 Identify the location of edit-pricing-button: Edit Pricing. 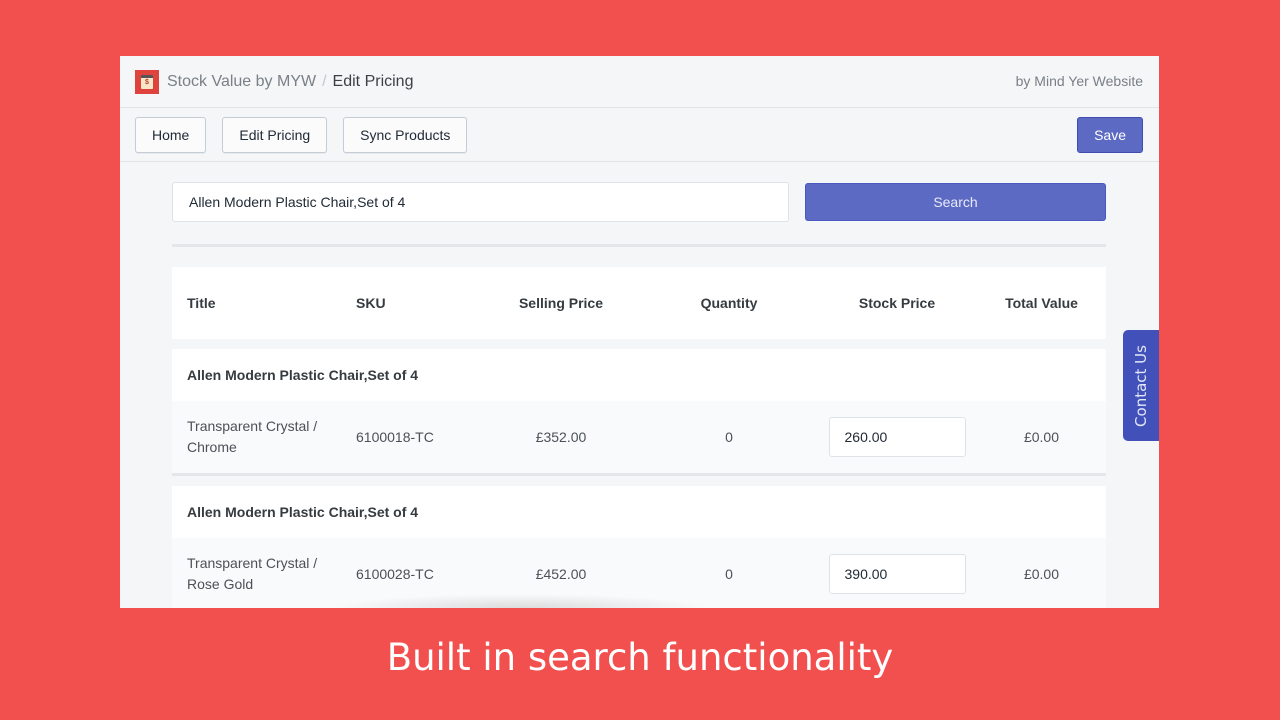
(275, 134).